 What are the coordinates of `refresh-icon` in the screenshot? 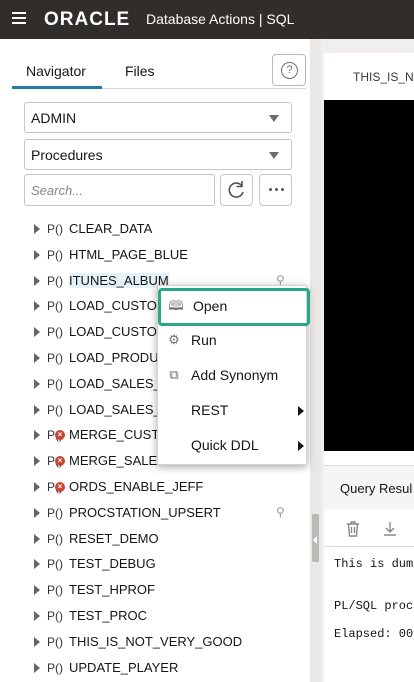 It's located at (236, 189).